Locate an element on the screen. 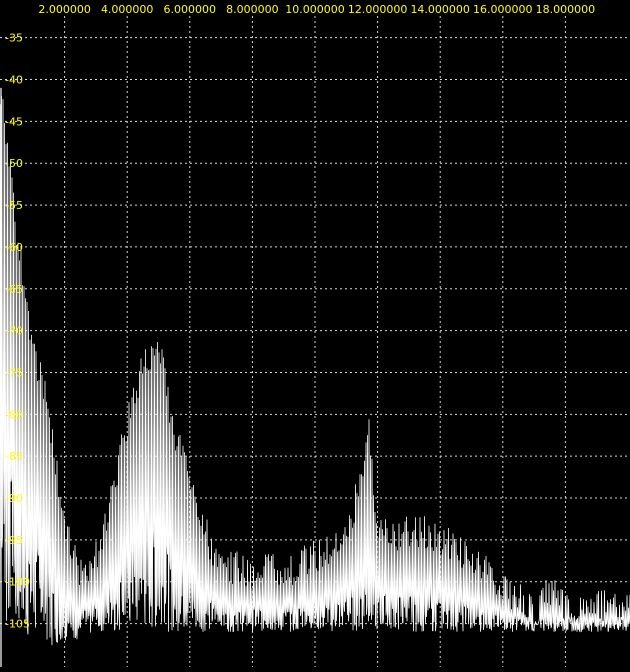 The height and width of the screenshot is (672, 630). y-tick-label: -40 is located at coordinates (14, 80).